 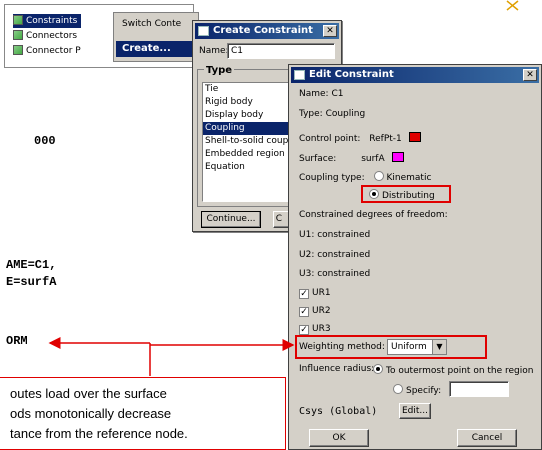 What do you see at coordinates (479, 389) in the screenshot?
I see `influence-specify-field` at bounding box center [479, 389].